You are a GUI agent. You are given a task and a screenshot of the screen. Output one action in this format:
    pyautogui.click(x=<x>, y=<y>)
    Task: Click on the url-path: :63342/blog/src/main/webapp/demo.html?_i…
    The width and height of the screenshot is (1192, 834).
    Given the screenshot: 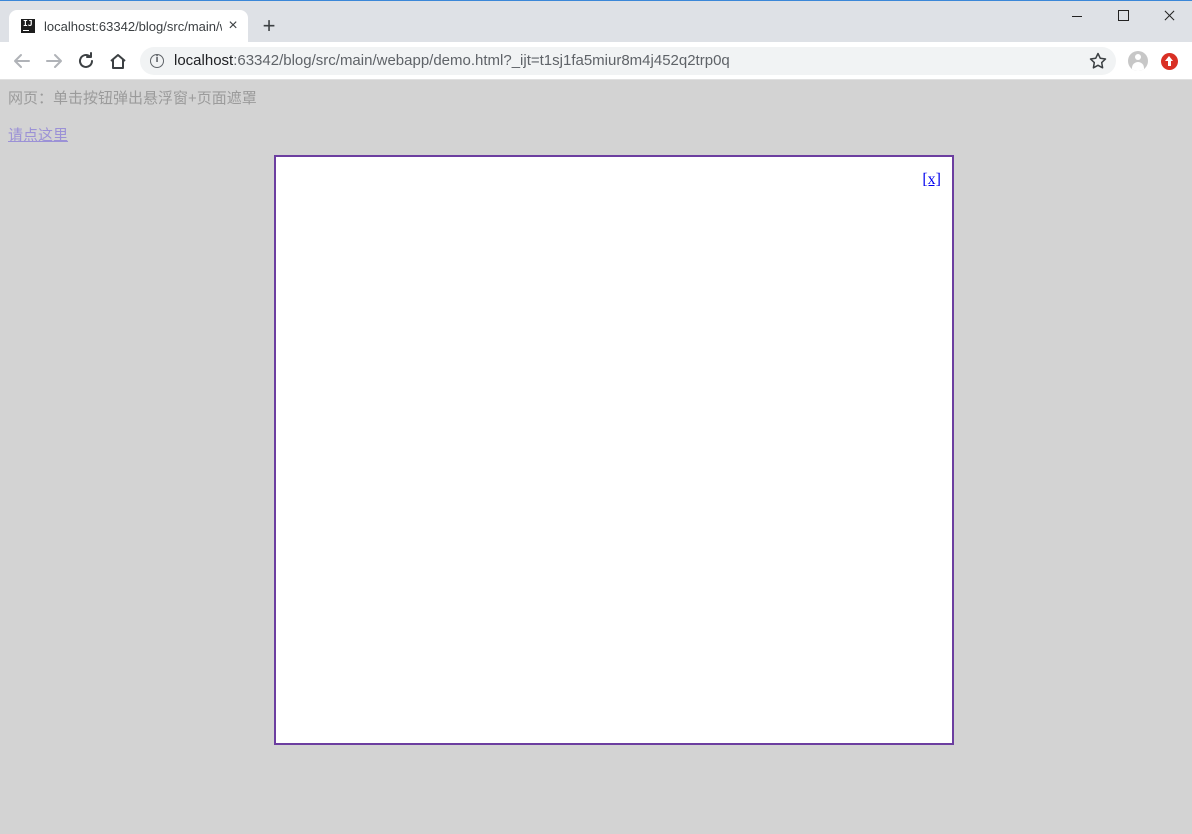 What is the action you would take?
    pyautogui.click(x=481, y=60)
    